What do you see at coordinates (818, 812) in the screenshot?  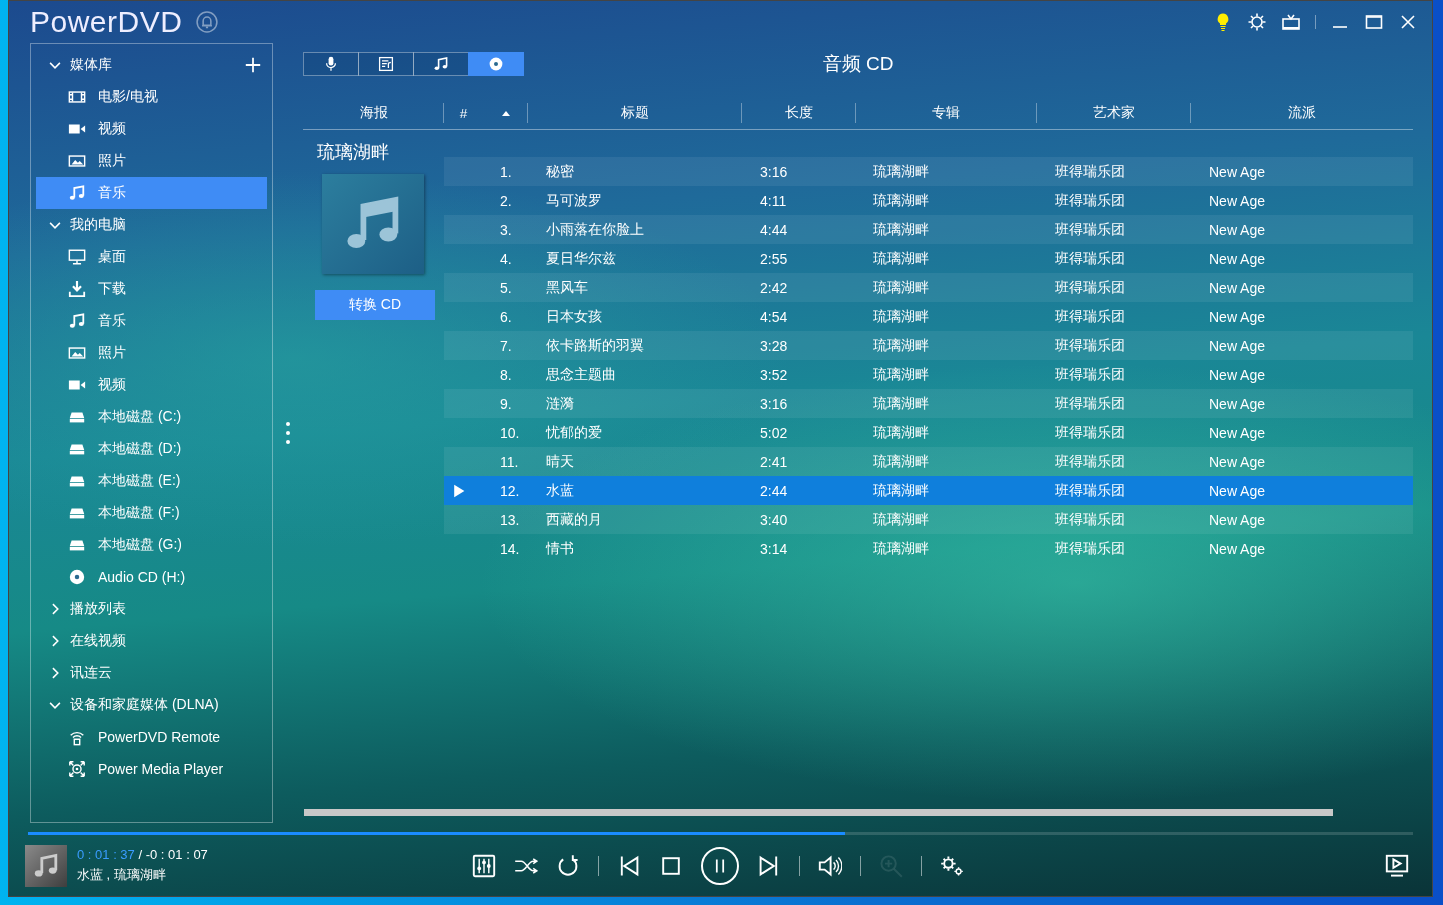 I see `horizontal-scrollbar` at bounding box center [818, 812].